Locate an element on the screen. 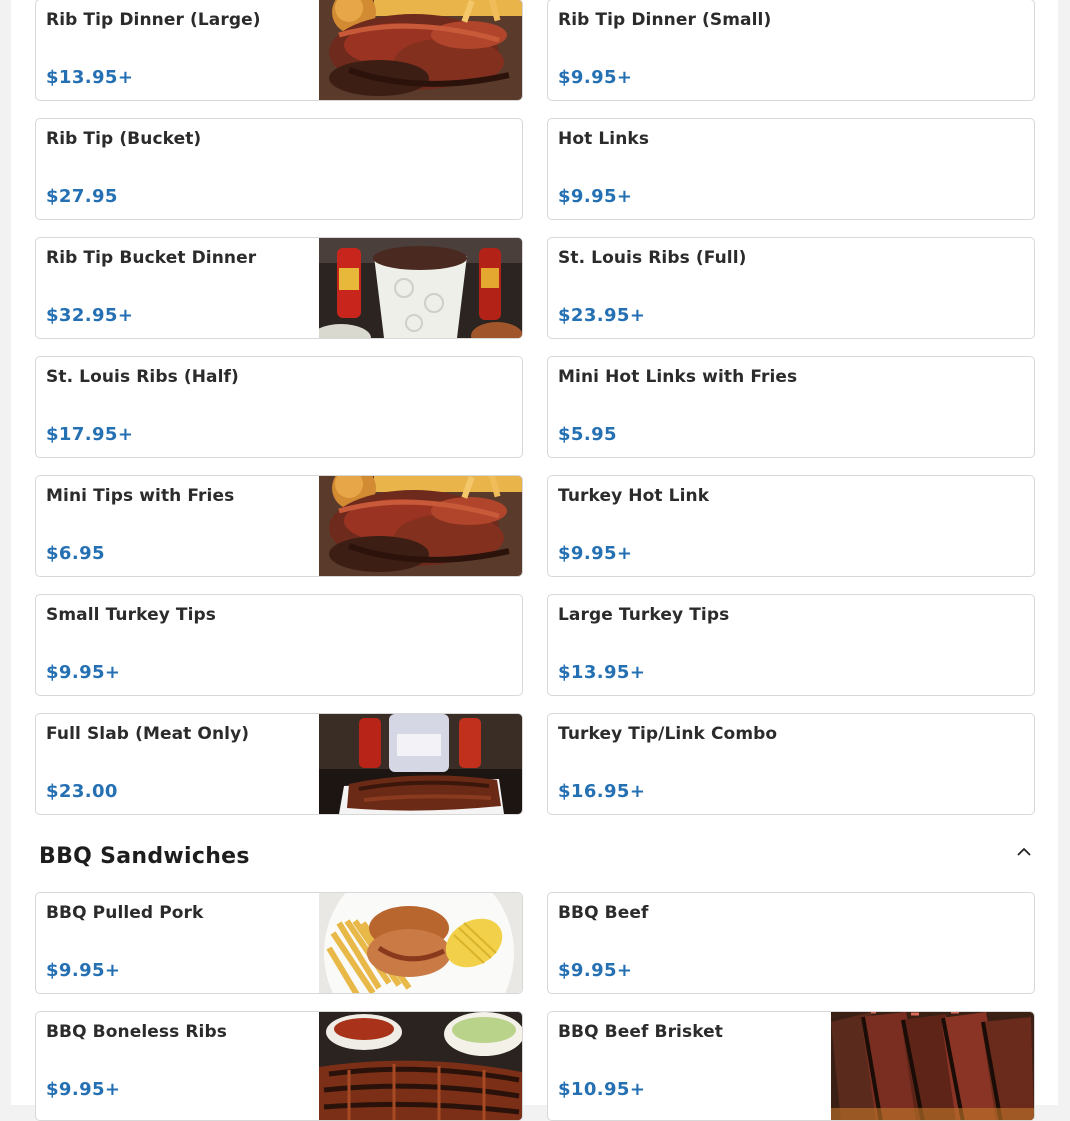 This screenshot has height=1121, width=1070. item-name: Mini Hot Links with Fries is located at coordinates (678, 377).